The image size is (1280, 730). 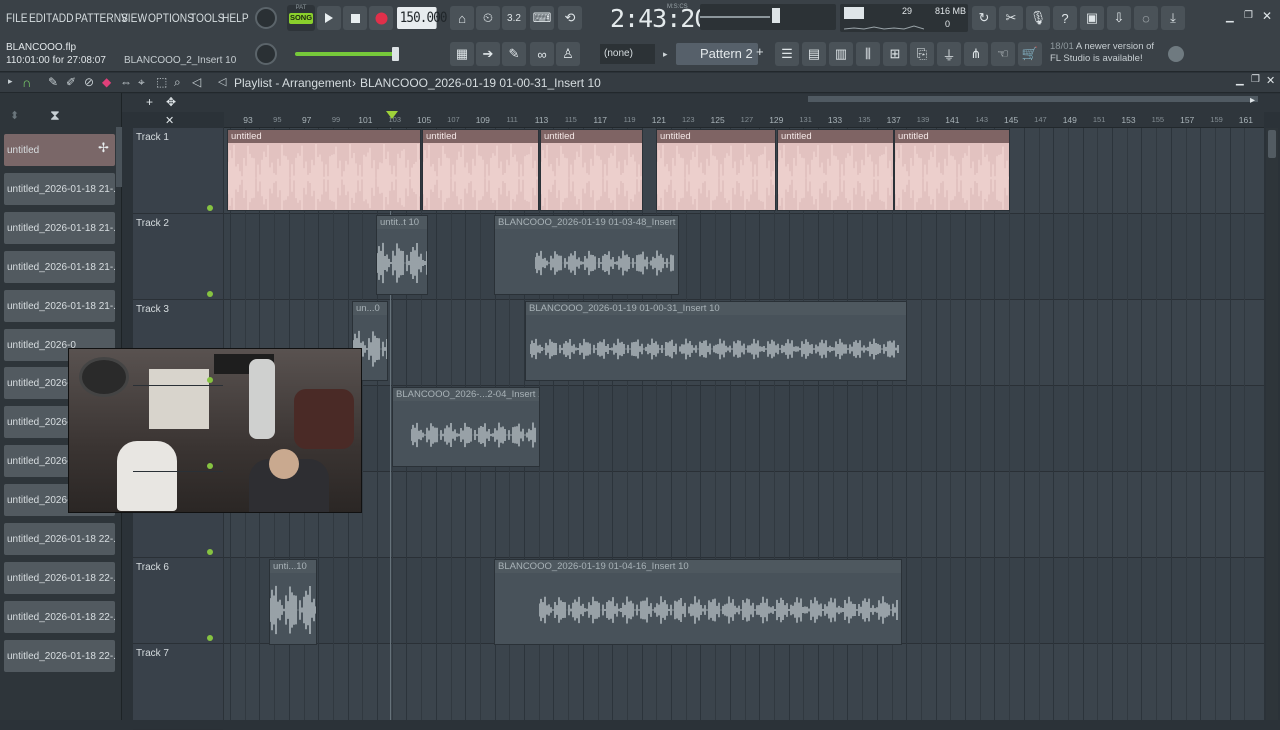 What do you see at coordinates (542, 54) in the screenshot?
I see `link-button: ∞` at bounding box center [542, 54].